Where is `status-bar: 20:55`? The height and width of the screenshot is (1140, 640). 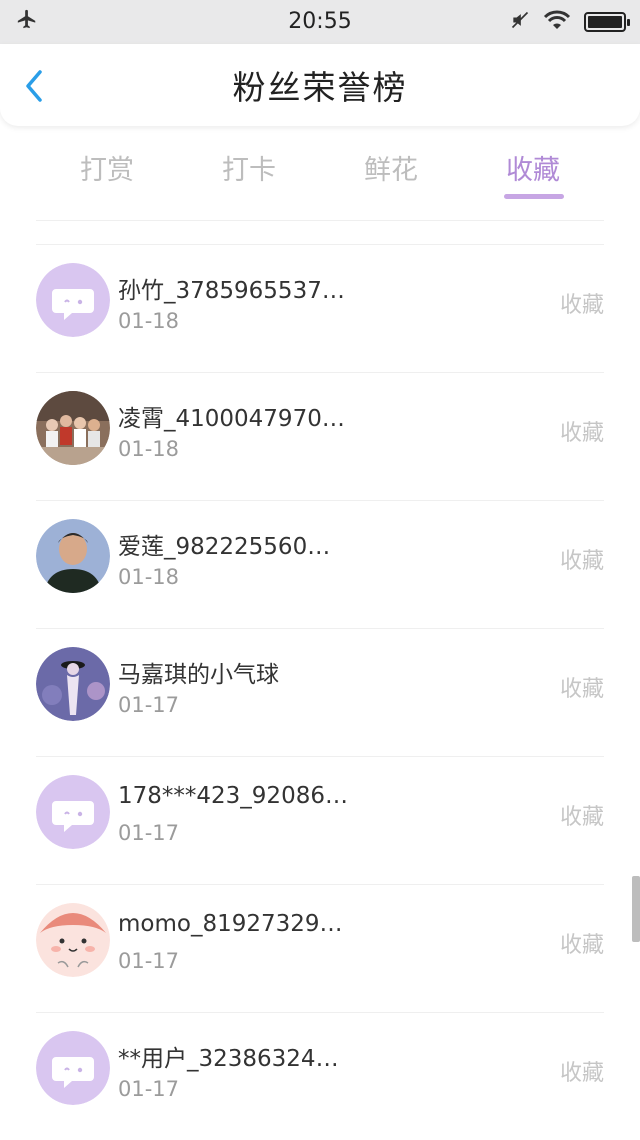
status-bar: 20:55 is located at coordinates (320, 22).